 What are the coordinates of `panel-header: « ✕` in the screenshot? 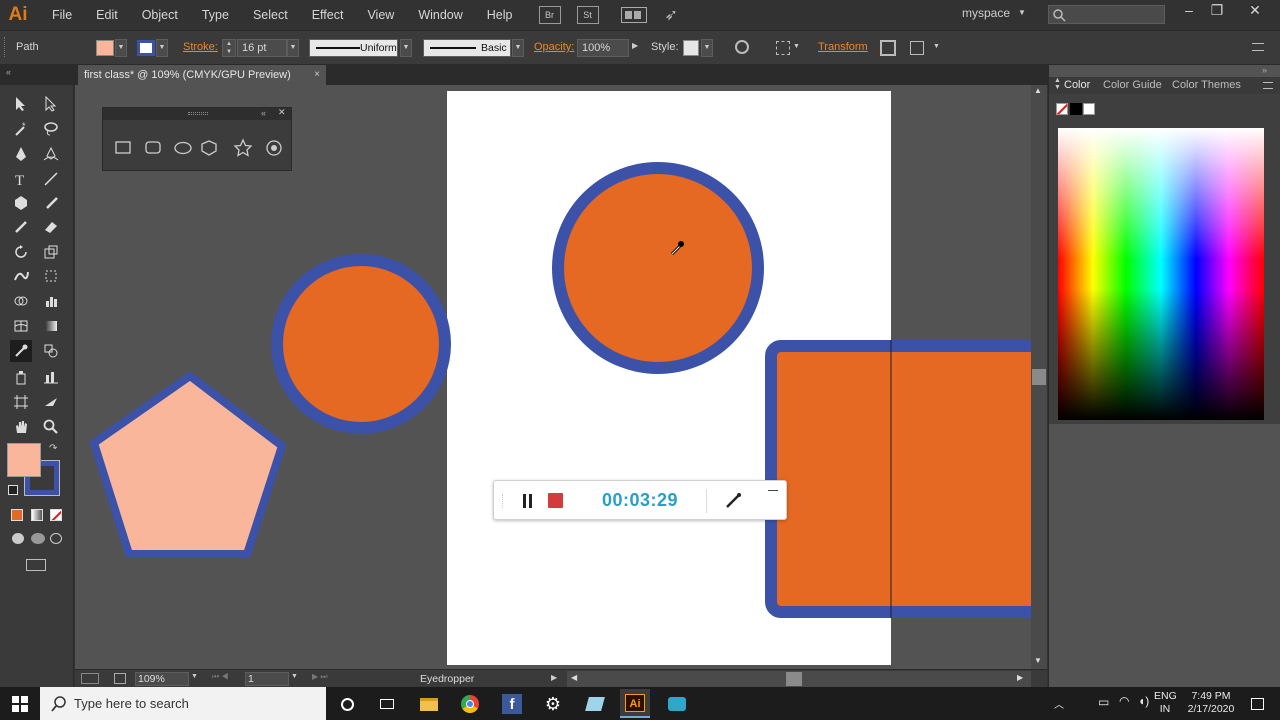 It's located at (197, 113).